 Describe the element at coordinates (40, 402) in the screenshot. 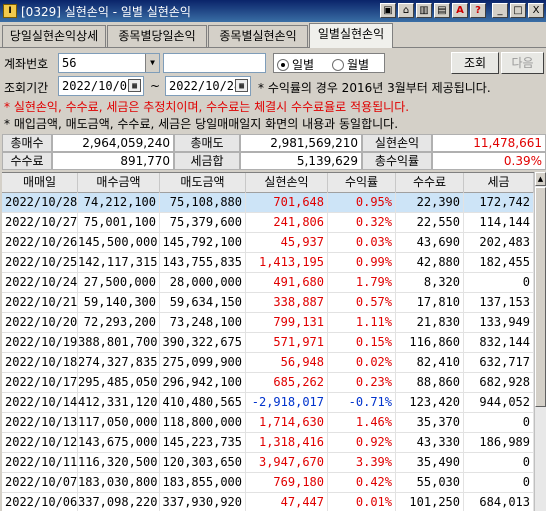

I see `cell-date: 2022/10/14` at that location.